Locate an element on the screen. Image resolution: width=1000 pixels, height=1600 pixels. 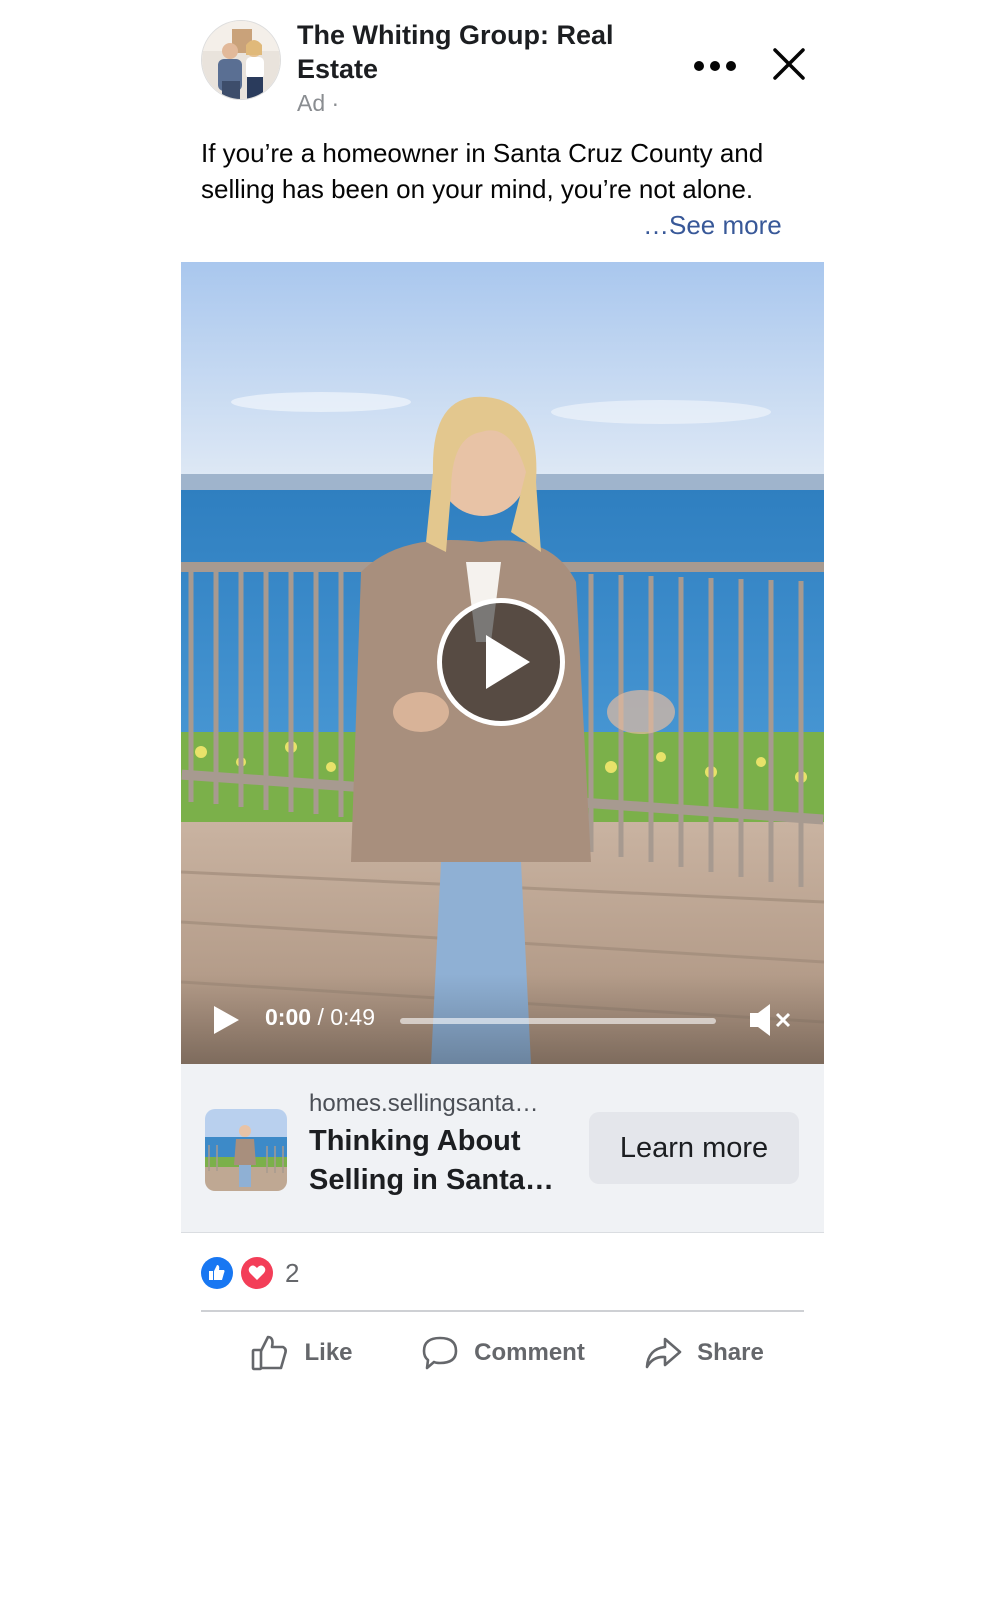
more-options-button is located at coordinates (715, 66).